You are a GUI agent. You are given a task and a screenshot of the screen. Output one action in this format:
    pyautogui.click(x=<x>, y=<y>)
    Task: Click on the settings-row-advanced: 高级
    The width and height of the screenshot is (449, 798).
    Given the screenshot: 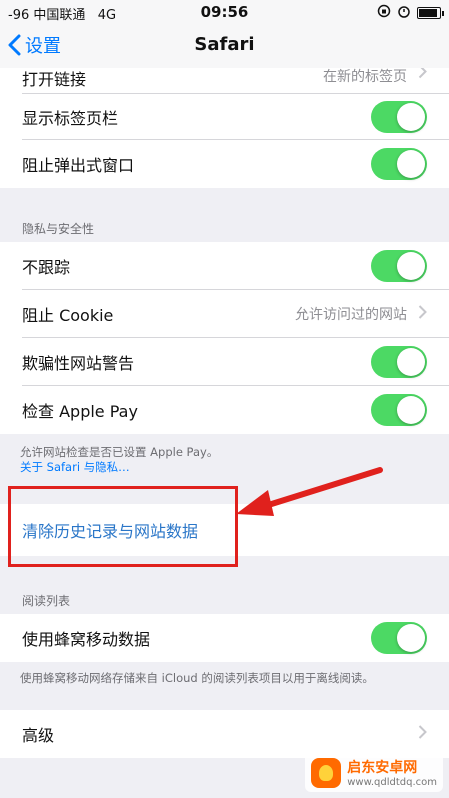 What is the action you would take?
    pyautogui.click(x=224, y=734)
    